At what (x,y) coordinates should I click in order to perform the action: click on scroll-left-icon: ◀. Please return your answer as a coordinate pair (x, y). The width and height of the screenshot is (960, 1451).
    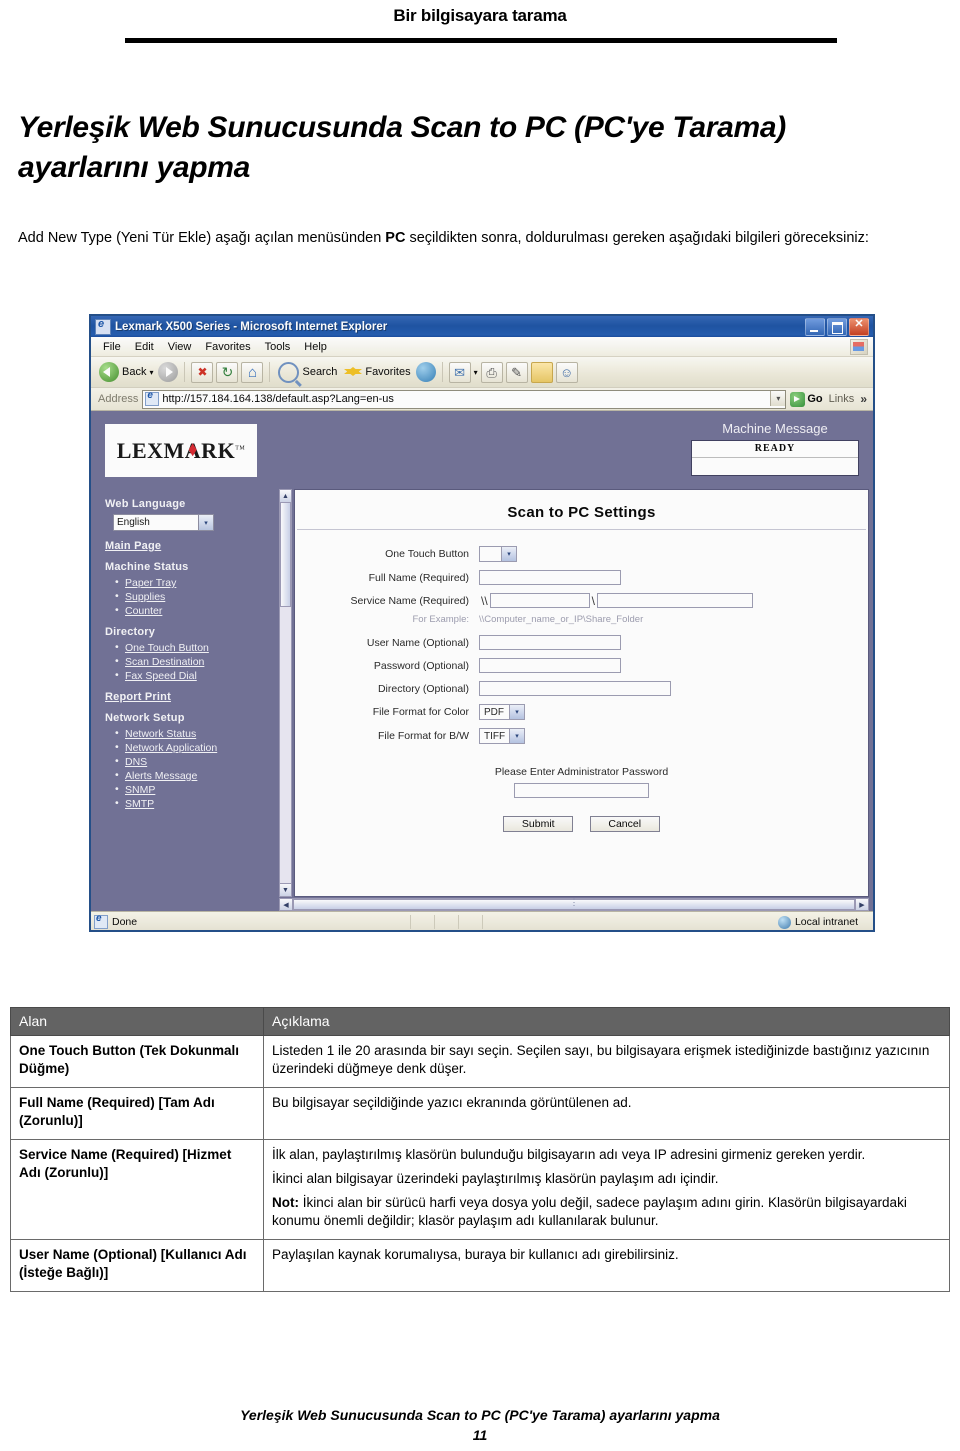
    Looking at the image, I should click on (286, 904).